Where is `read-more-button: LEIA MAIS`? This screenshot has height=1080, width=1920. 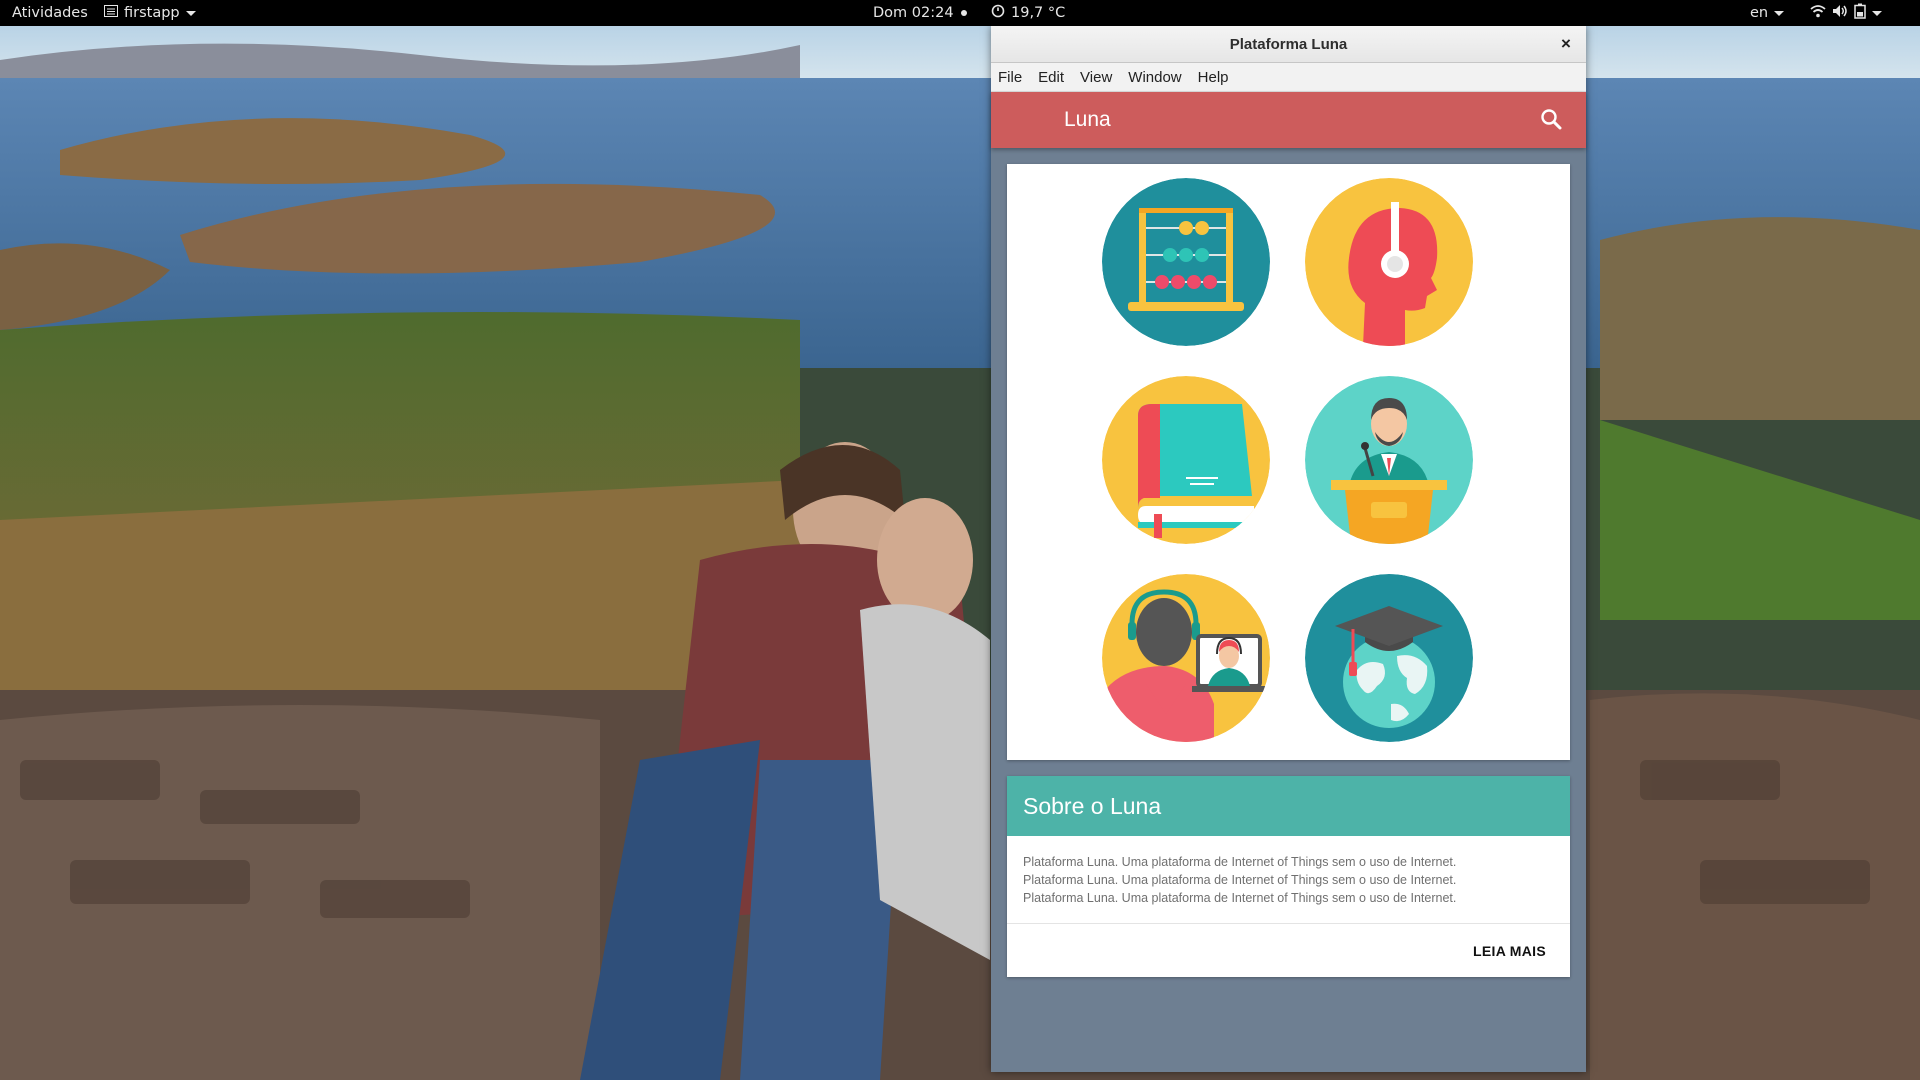 read-more-button: LEIA MAIS is located at coordinates (1509, 951).